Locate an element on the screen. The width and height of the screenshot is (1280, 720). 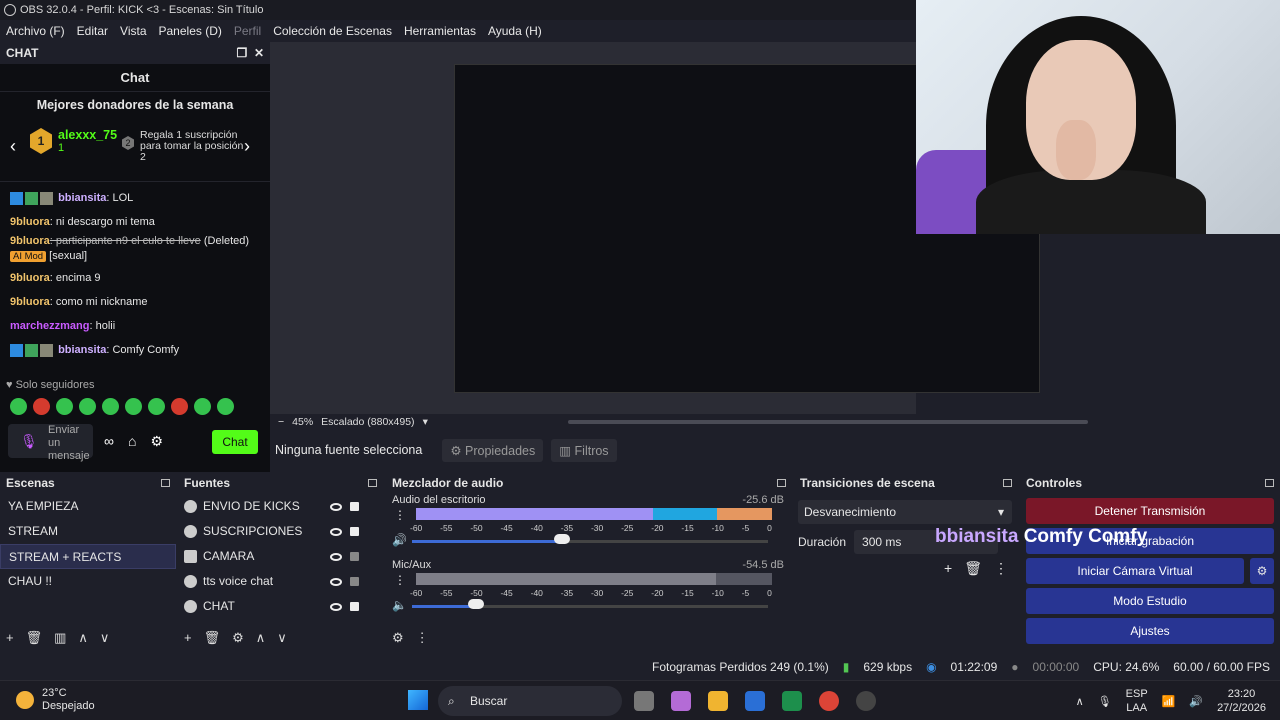
menu-view: Vista is located at coordinates (133, 31).